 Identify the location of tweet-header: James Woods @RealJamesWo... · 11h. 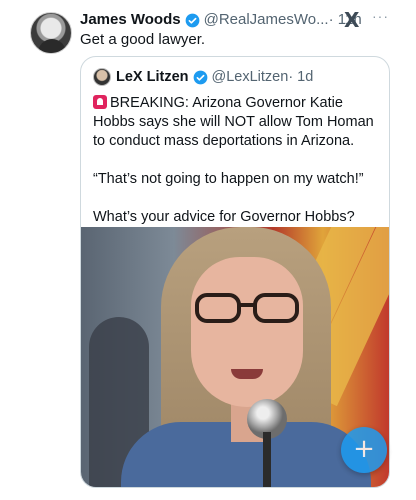
(221, 20).